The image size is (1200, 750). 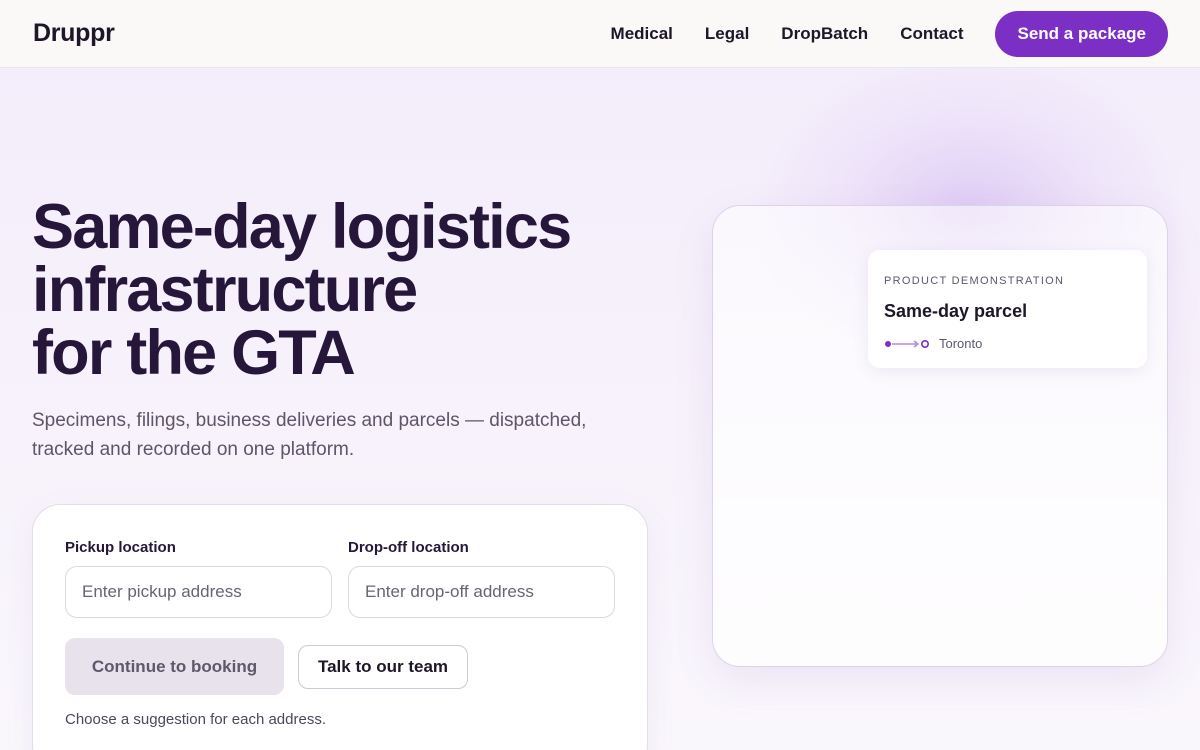 I want to click on address-fields: Pickup location Drop-off location, so click(x=340, y=578).